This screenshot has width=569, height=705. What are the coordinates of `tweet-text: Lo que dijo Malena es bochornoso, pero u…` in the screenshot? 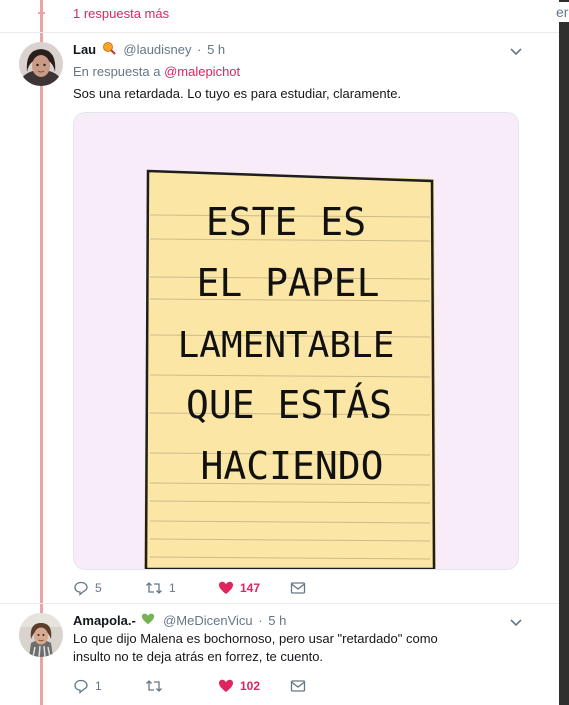 It's located at (255, 647).